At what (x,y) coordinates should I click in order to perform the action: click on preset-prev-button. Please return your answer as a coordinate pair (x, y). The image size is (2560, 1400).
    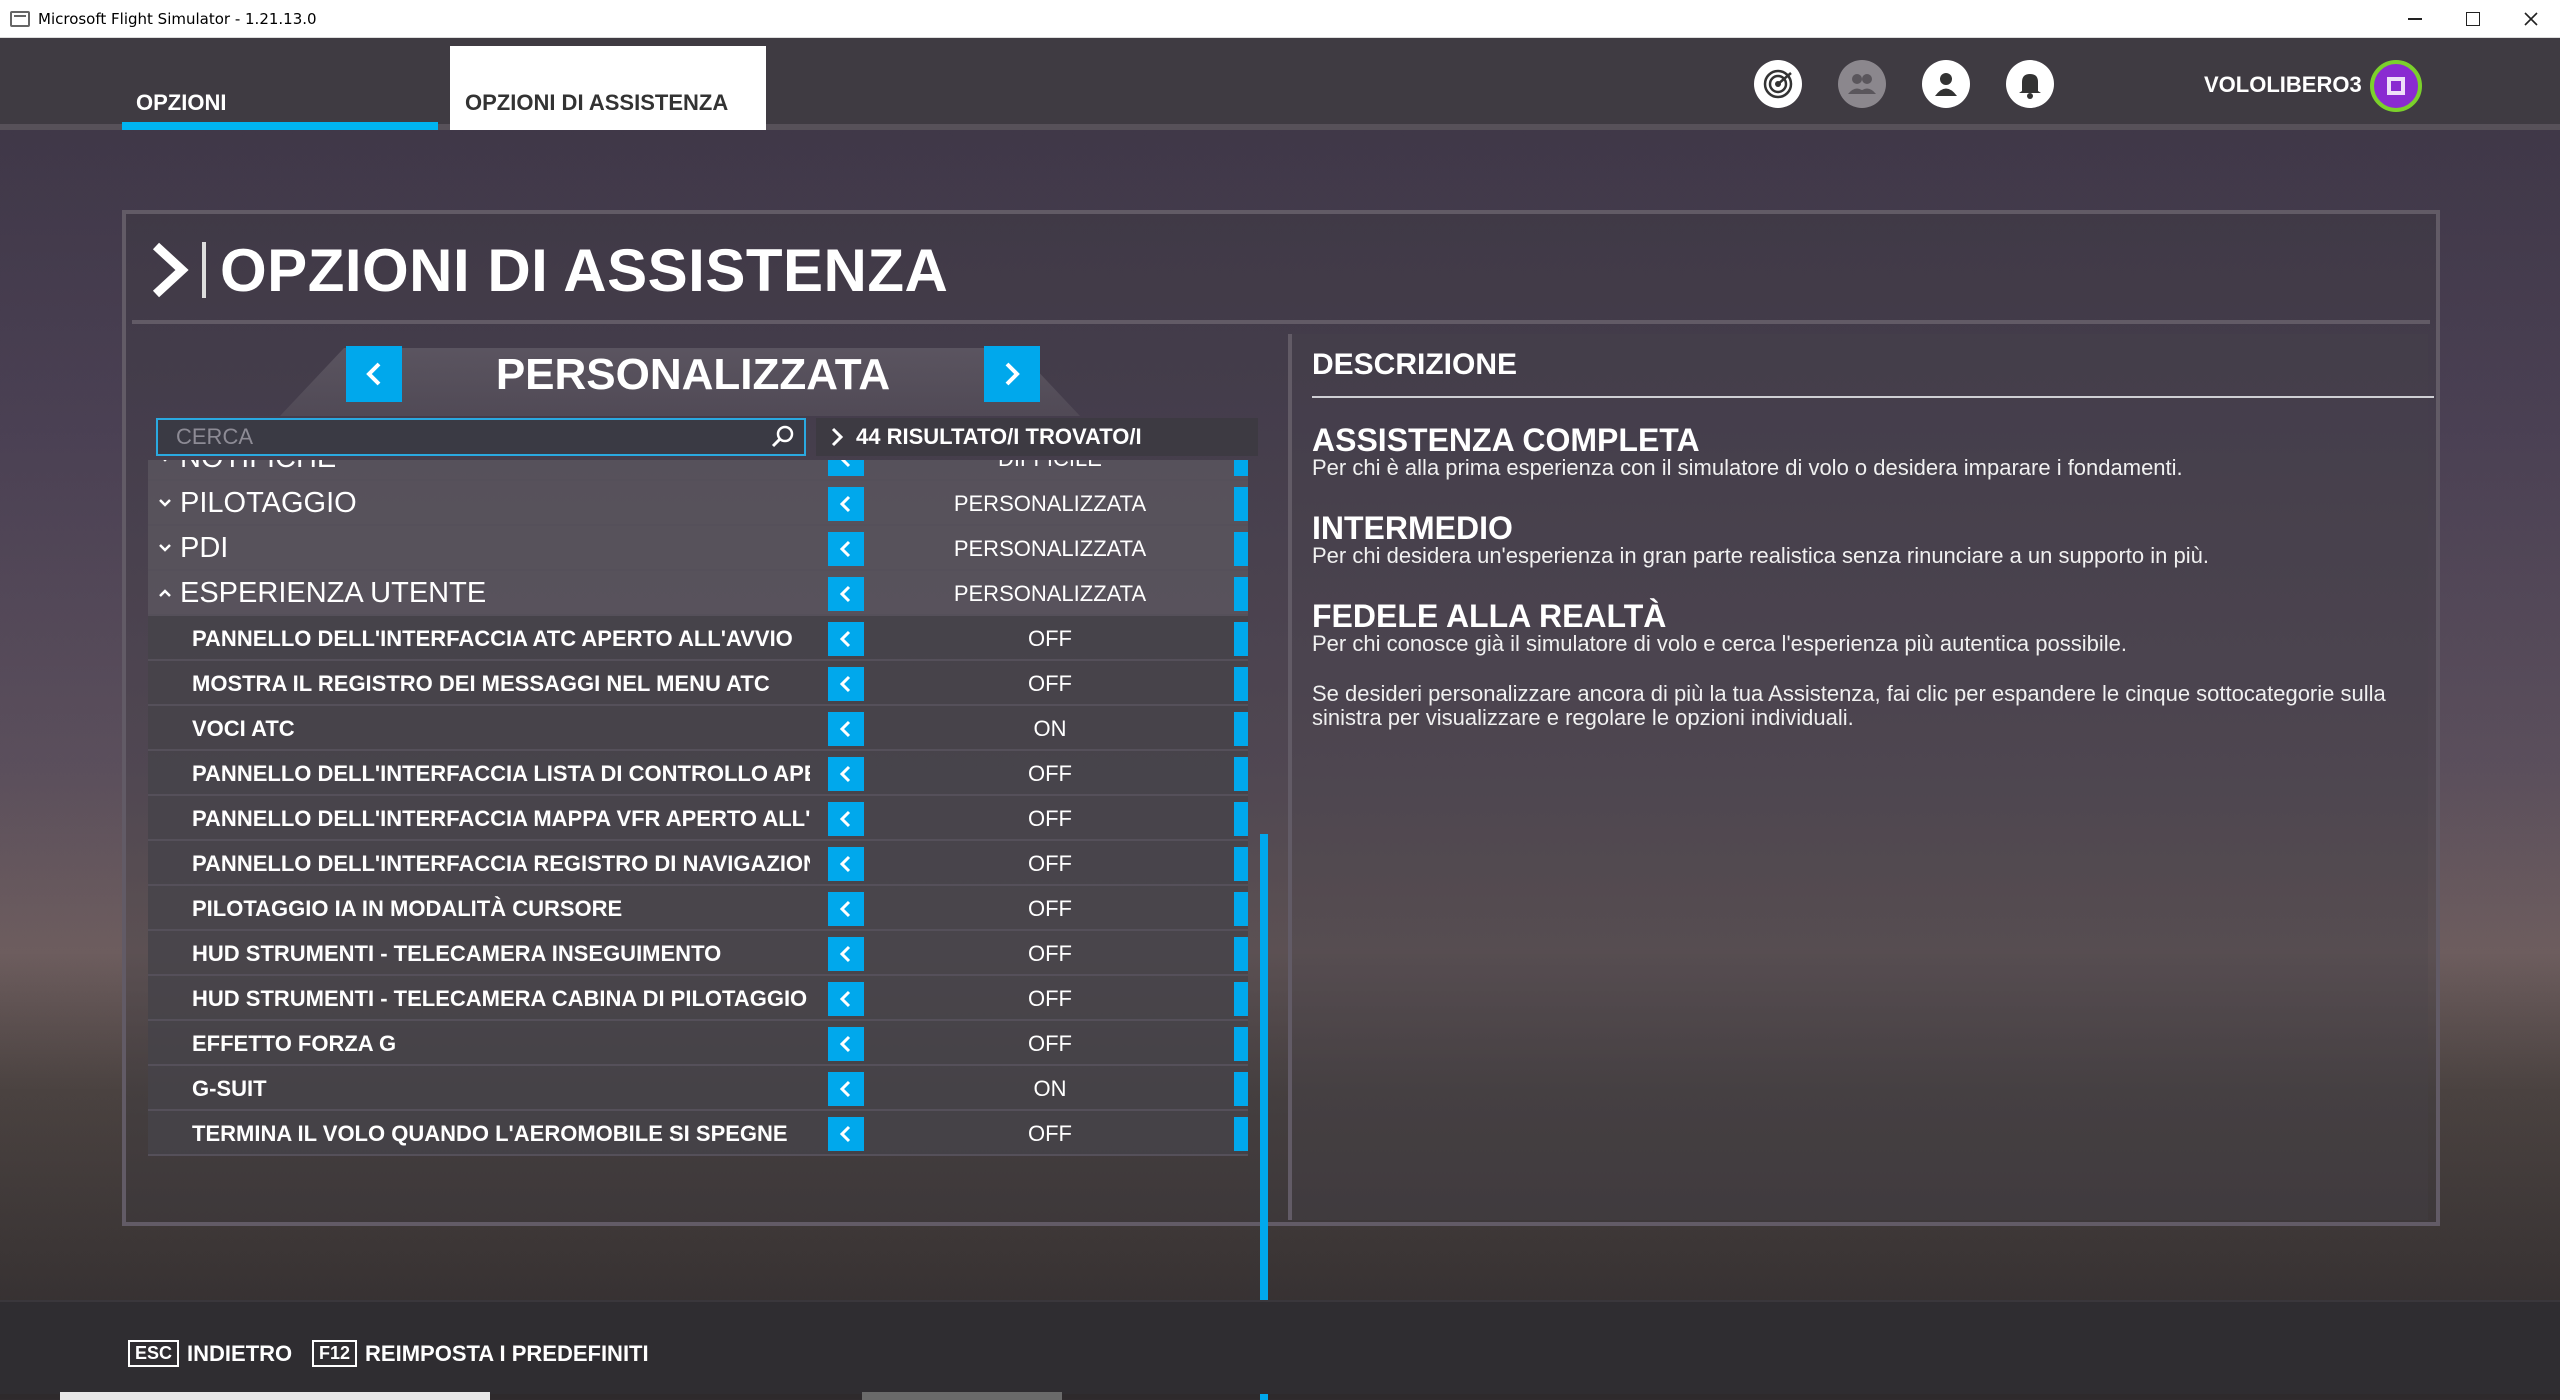
    Looking at the image, I should click on (374, 374).